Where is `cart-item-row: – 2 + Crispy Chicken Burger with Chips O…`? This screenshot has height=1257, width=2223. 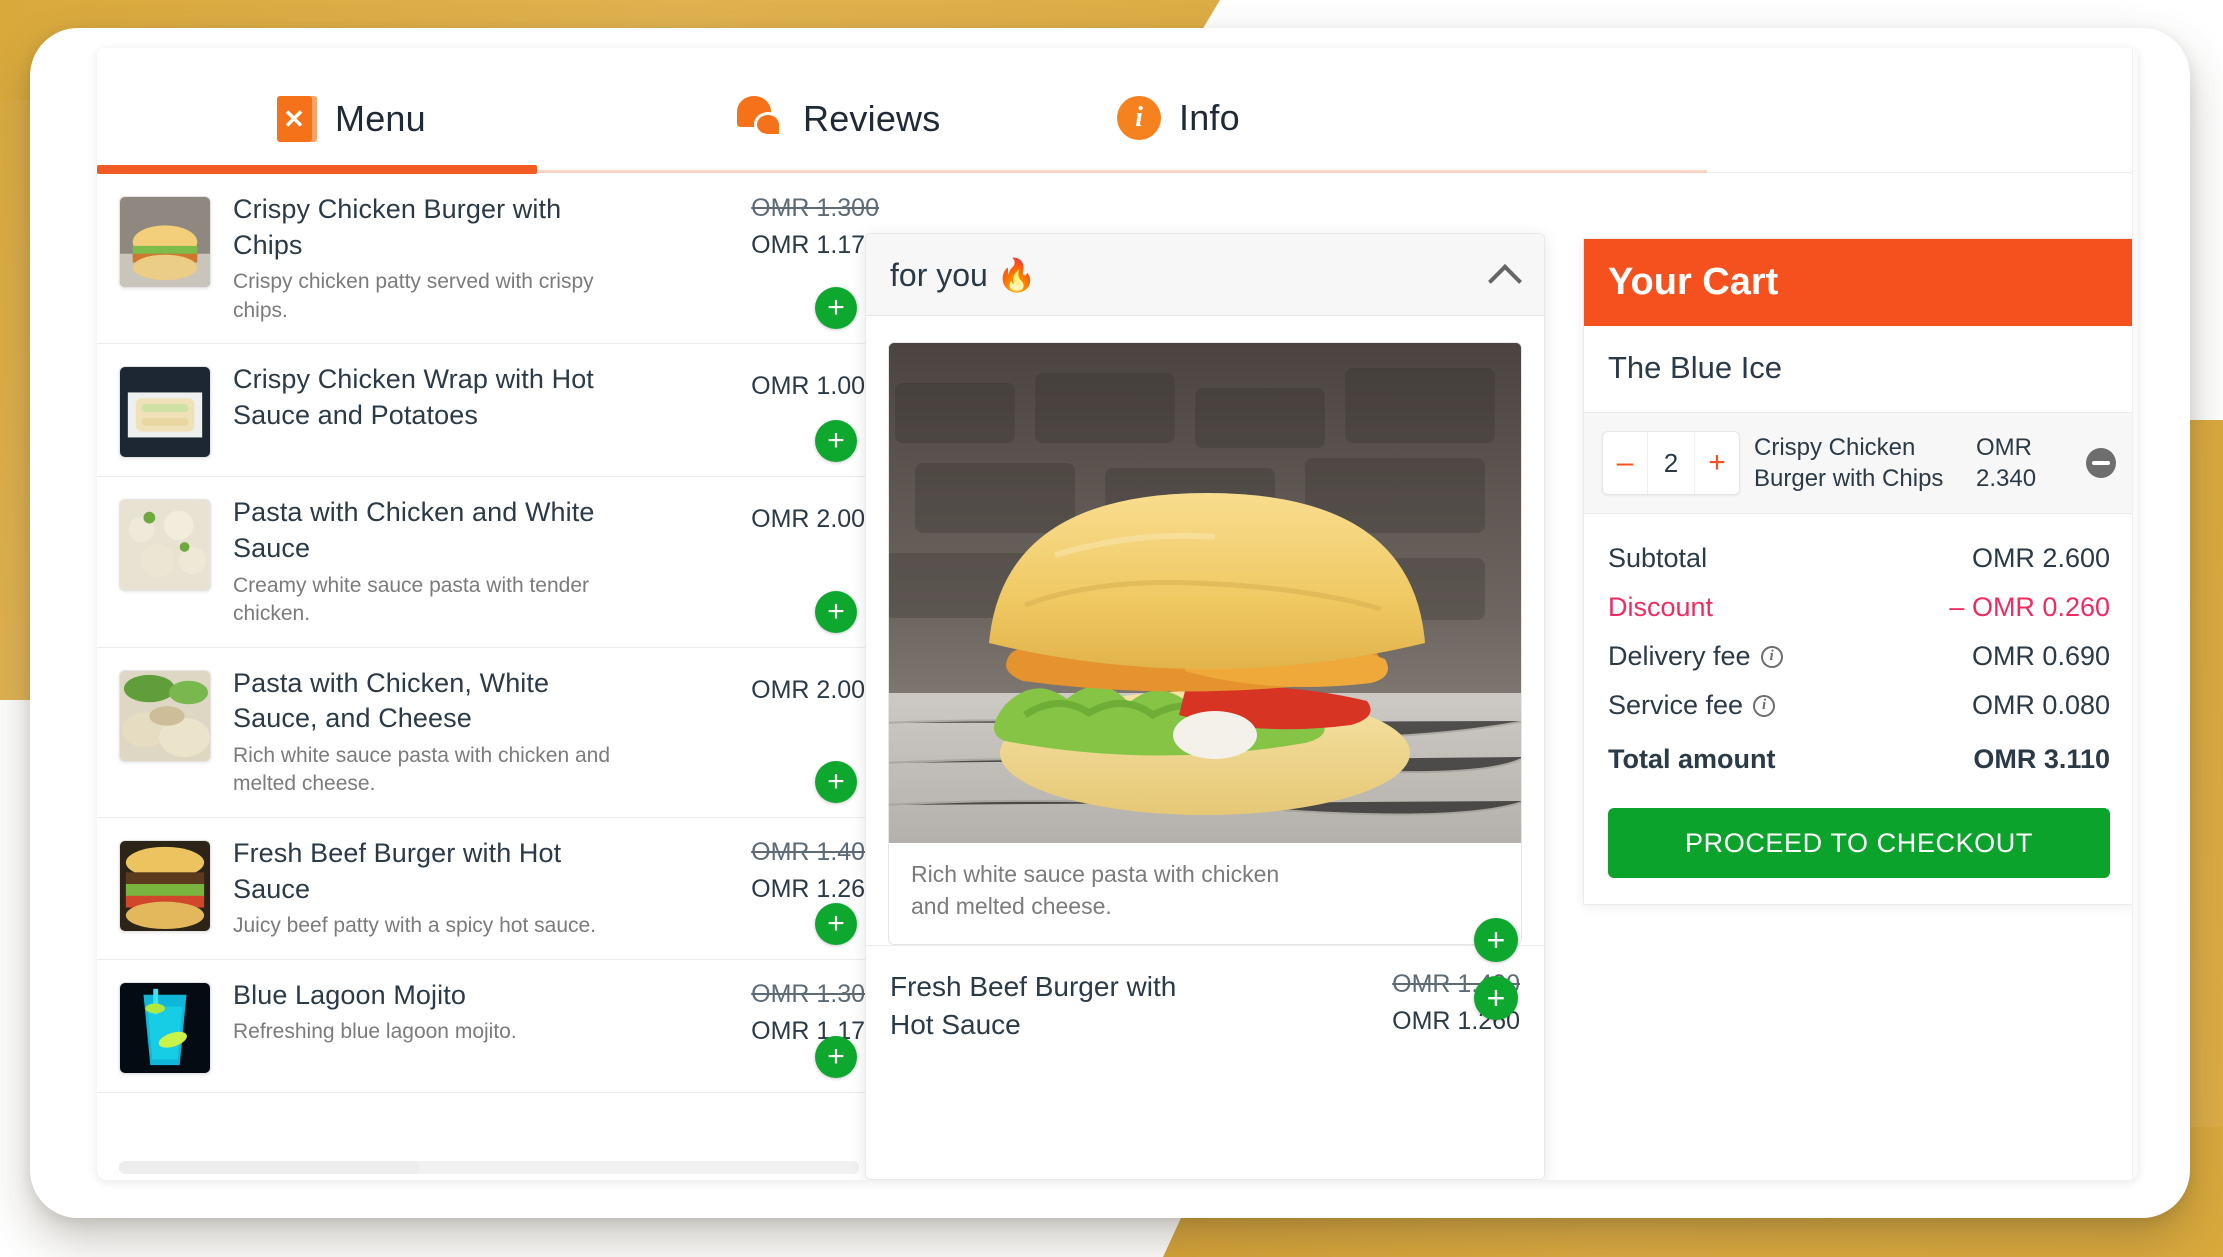 cart-item-row: – 2 + Crispy Chicken Burger with Chips O… is located at coordinates (1859, 463).